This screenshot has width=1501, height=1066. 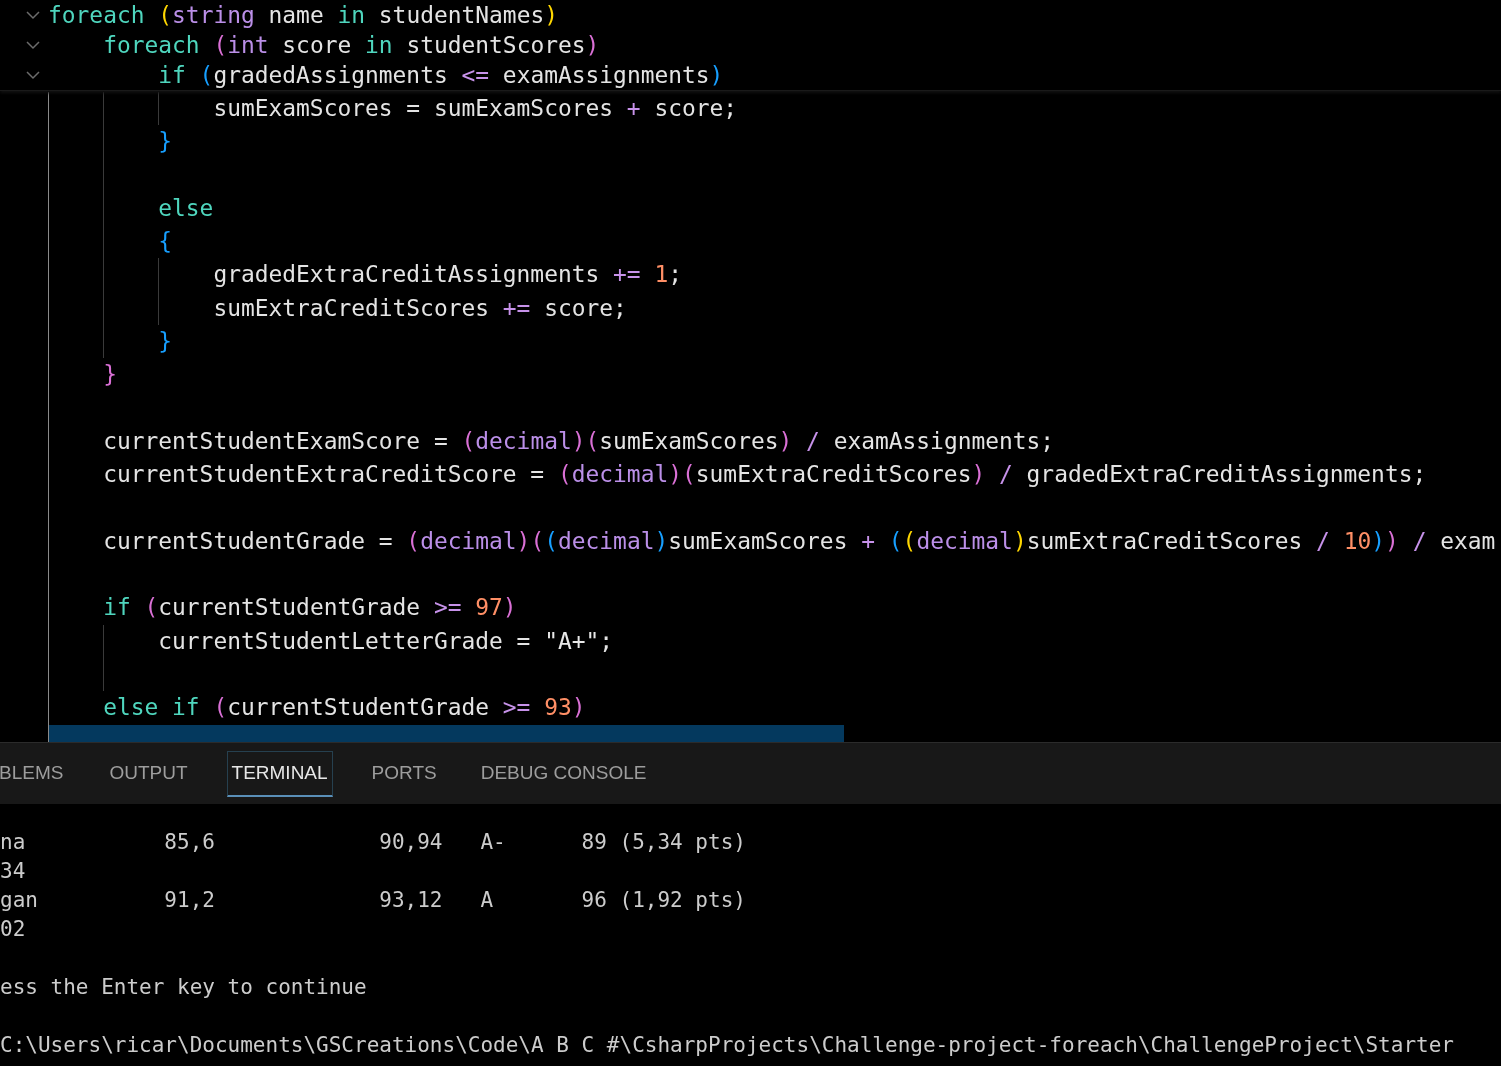 What do you see at coordinates (386, 75) in the screenshot?
I see `sticky-code-line: if (gradedAssignments <= examAssignments)` at bounding box center [386, 75].